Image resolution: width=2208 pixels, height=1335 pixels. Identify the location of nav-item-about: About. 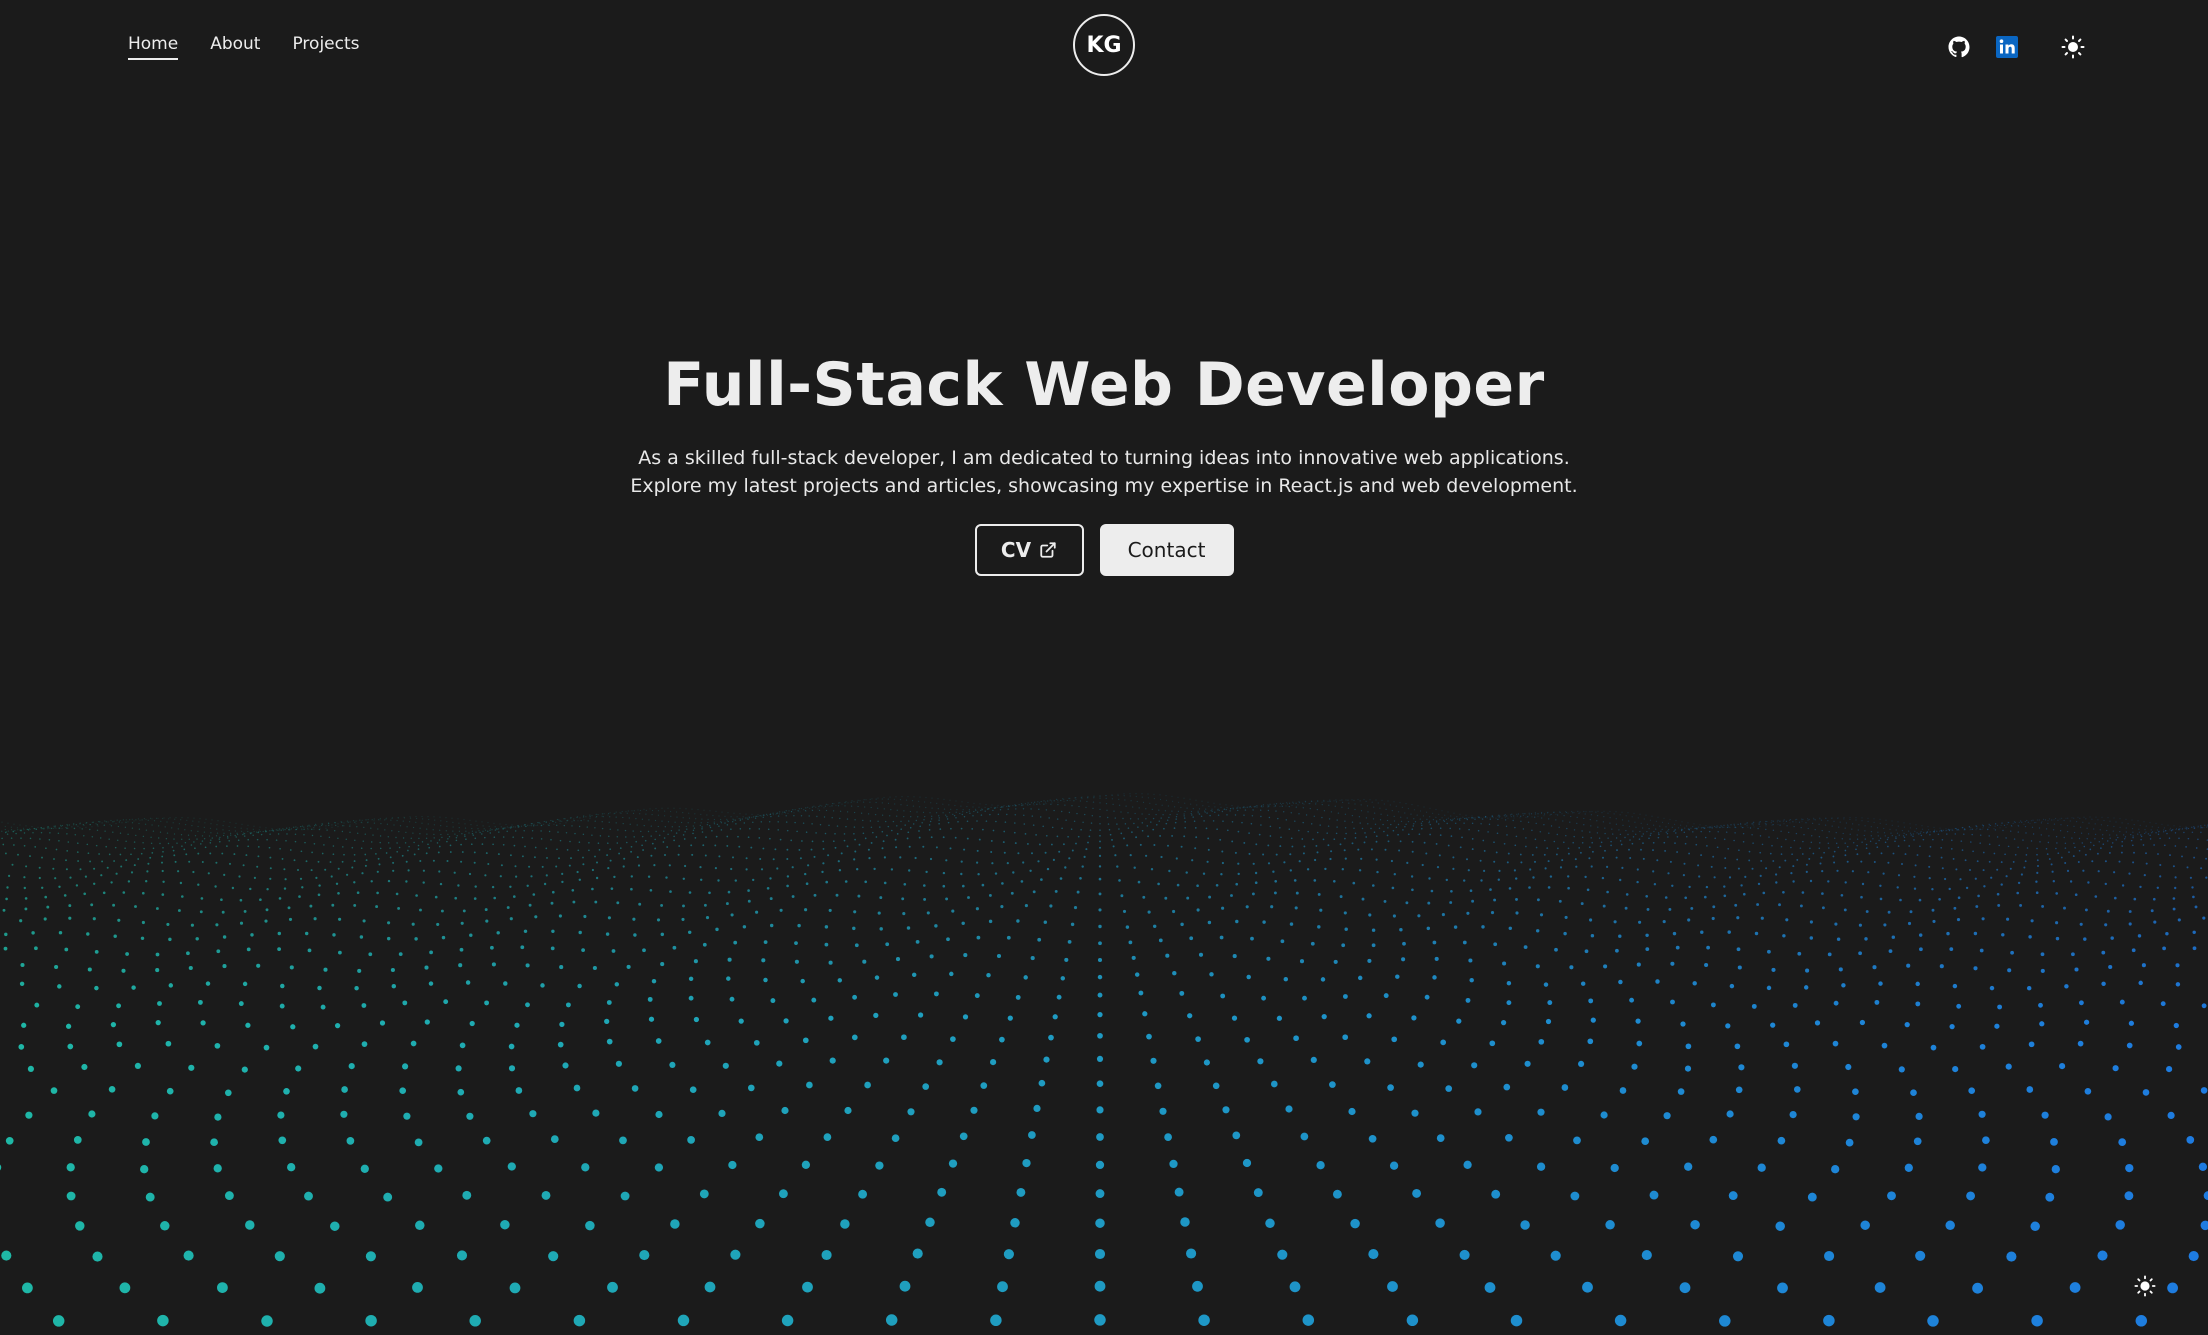
(235, 47).